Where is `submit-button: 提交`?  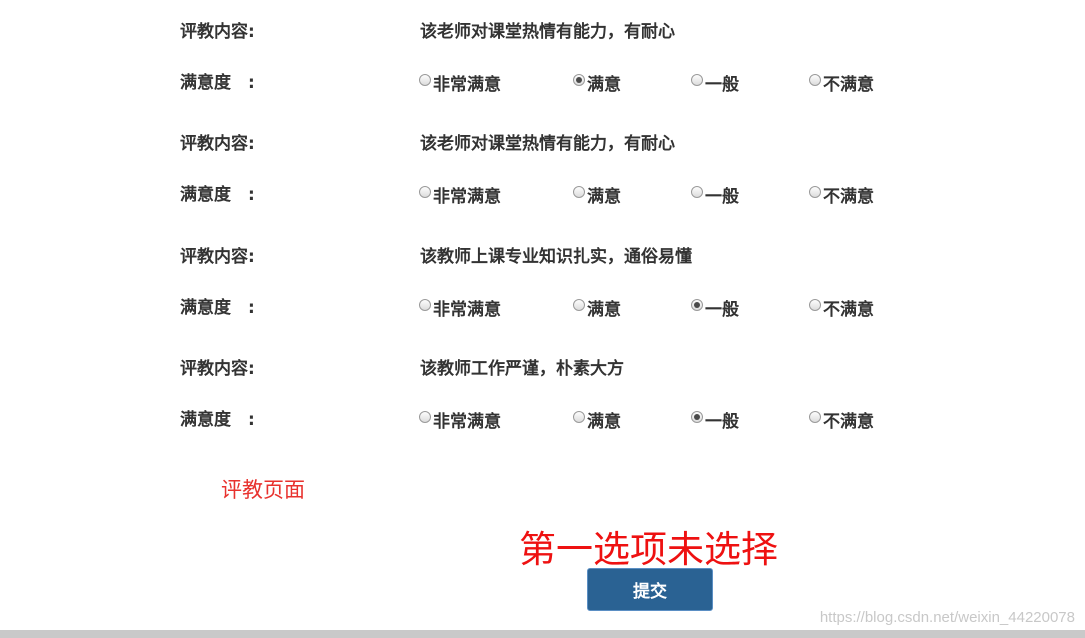 submit-button: 提交 is located at coordinates (650, 589).